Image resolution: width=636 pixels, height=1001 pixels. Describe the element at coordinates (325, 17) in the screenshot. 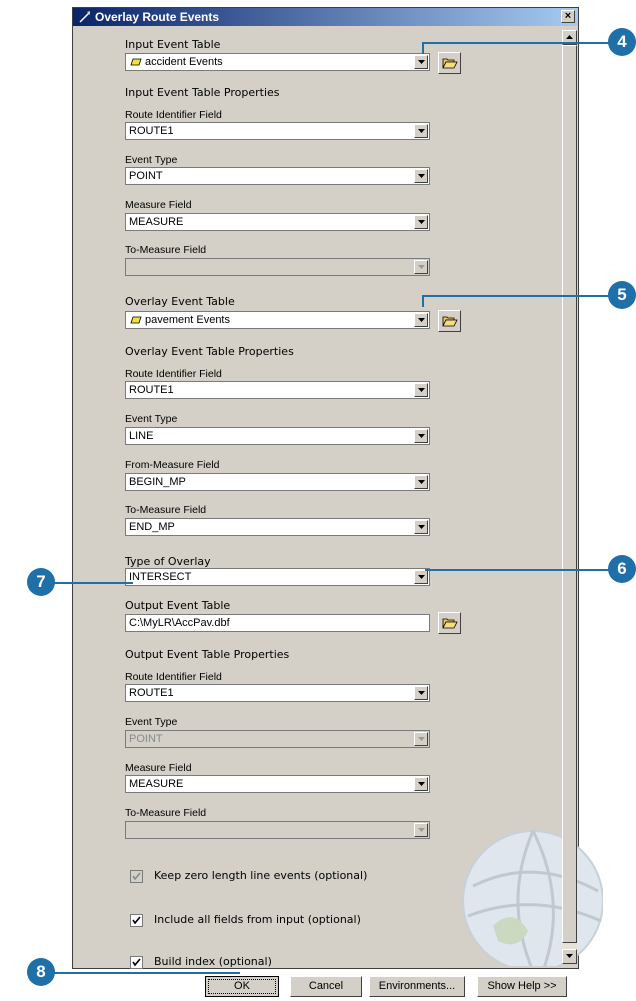

I see `title-bar: Overlay Route Events ×` at that location.